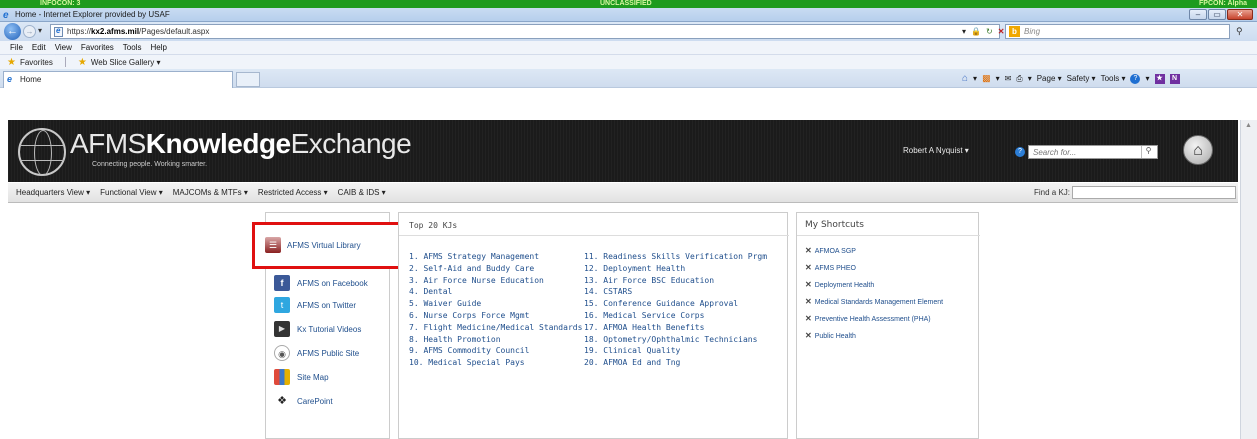  Describe the element at coordinates (158, 47) in the screenshot. I see `menu-help: Help` at that location.